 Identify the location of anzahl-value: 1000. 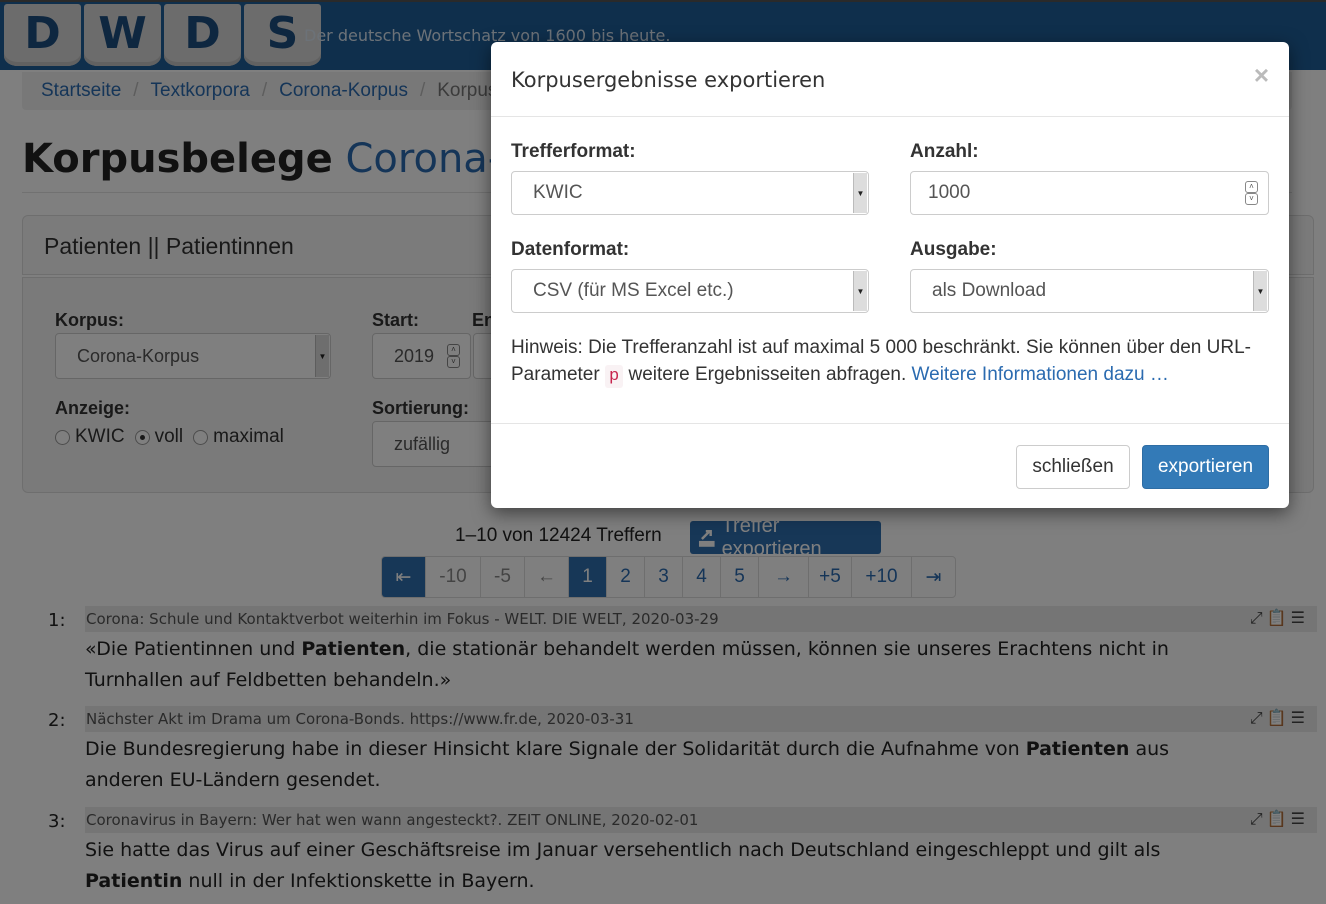
(949, 192).